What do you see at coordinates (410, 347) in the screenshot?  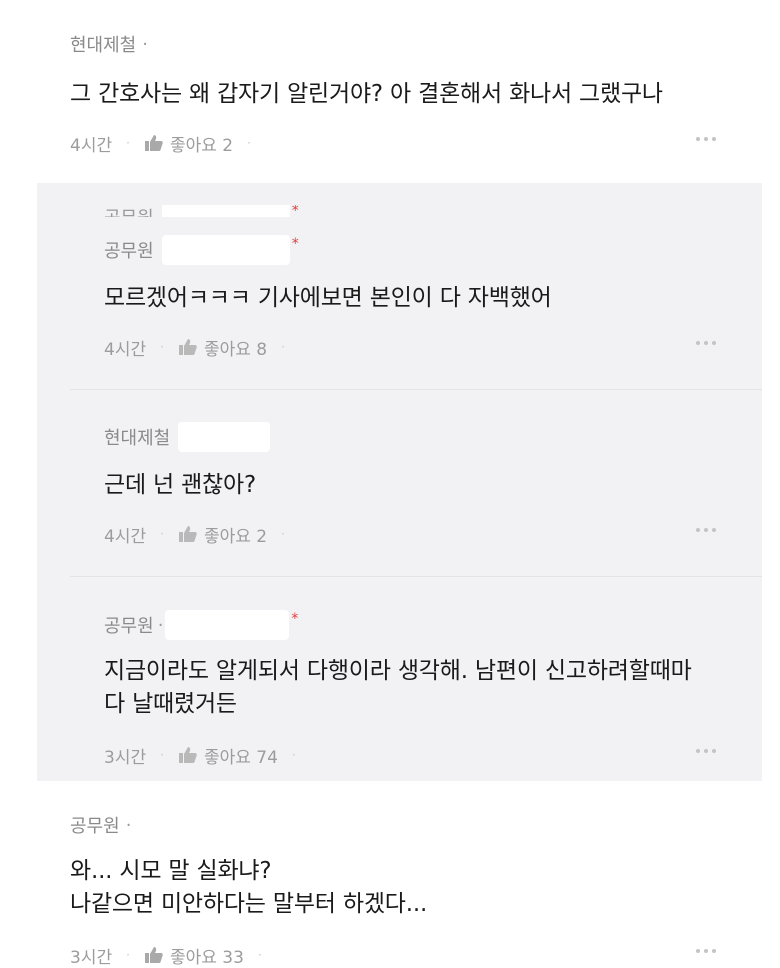 I see `reply-meta: 4시간 · 좋아요 8 ·` at bounding box center [410, 347].